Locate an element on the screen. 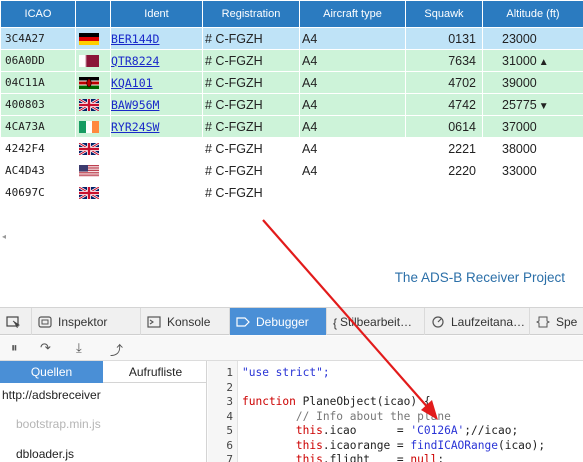 This screenshot has width=583, height=462. code-line: this.flight = null; is located at coordinates (370, 457).